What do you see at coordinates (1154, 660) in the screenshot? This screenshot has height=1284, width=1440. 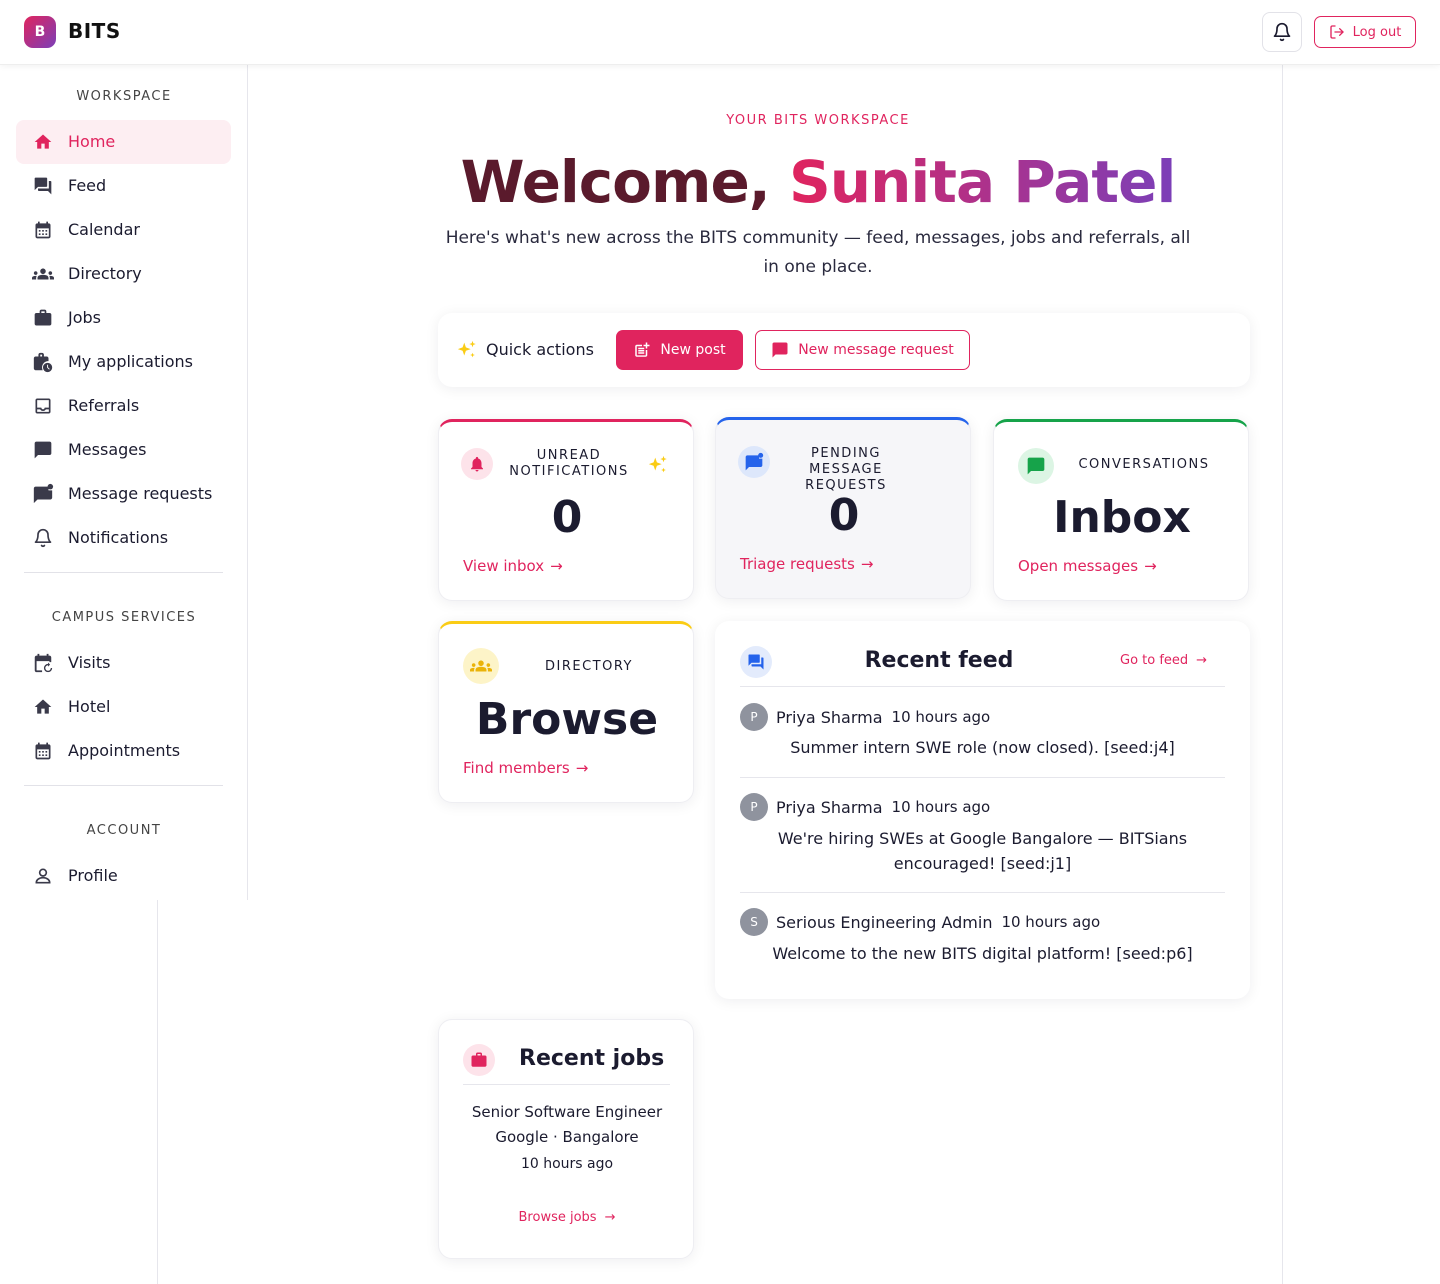 I see `link-label: Go to feed` at bounding box center [1154, 660].